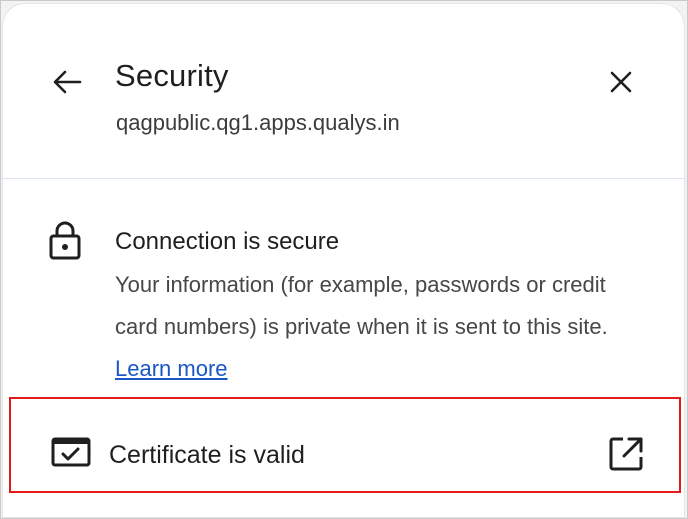 The image size is (688, 519). I want to click on connection-title: Connection is secure, so click(227, 241).